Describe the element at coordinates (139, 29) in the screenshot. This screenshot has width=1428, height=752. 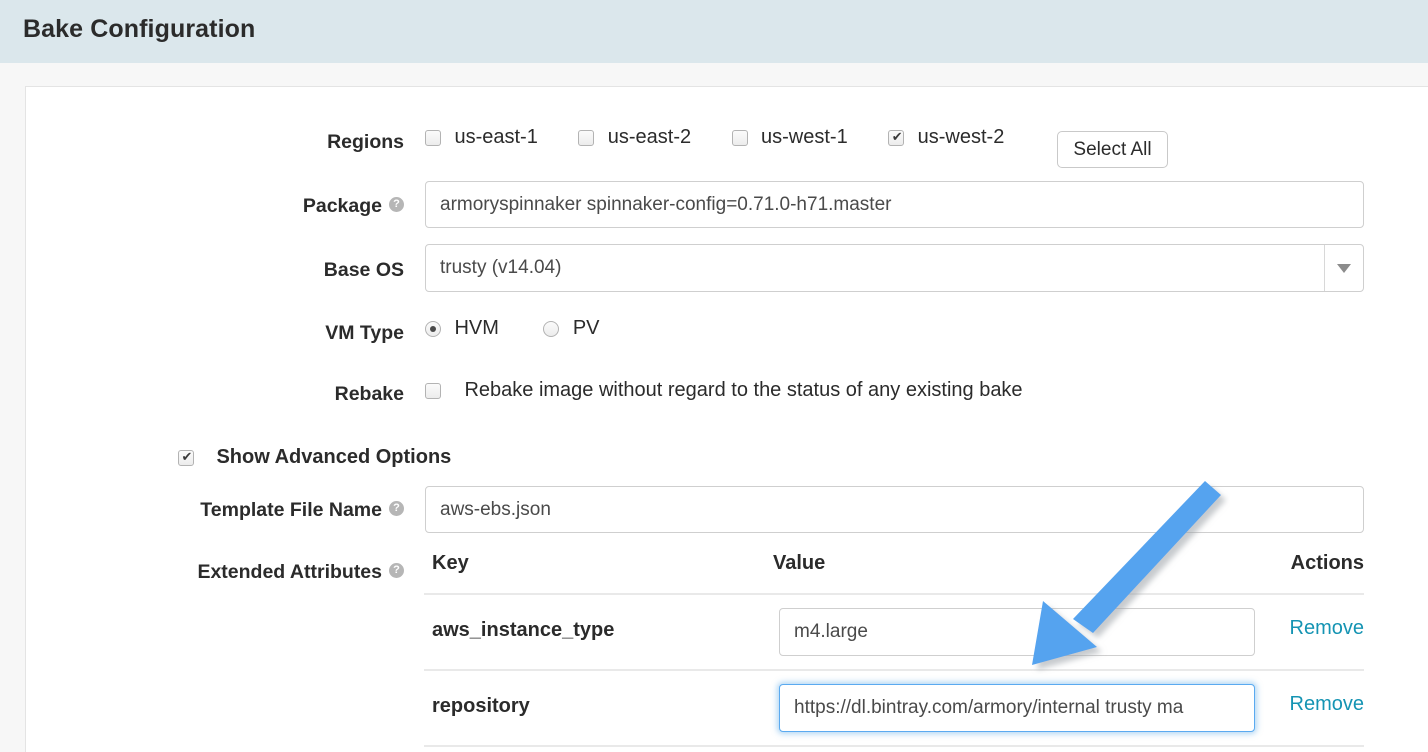
I see `page-title: Bake Configuration` at that location.